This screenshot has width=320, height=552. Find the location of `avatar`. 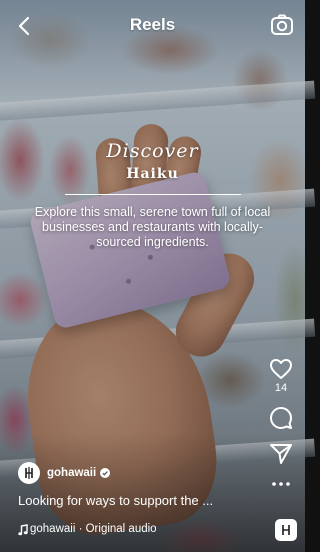

avatar is located at coordinates (29, 473).